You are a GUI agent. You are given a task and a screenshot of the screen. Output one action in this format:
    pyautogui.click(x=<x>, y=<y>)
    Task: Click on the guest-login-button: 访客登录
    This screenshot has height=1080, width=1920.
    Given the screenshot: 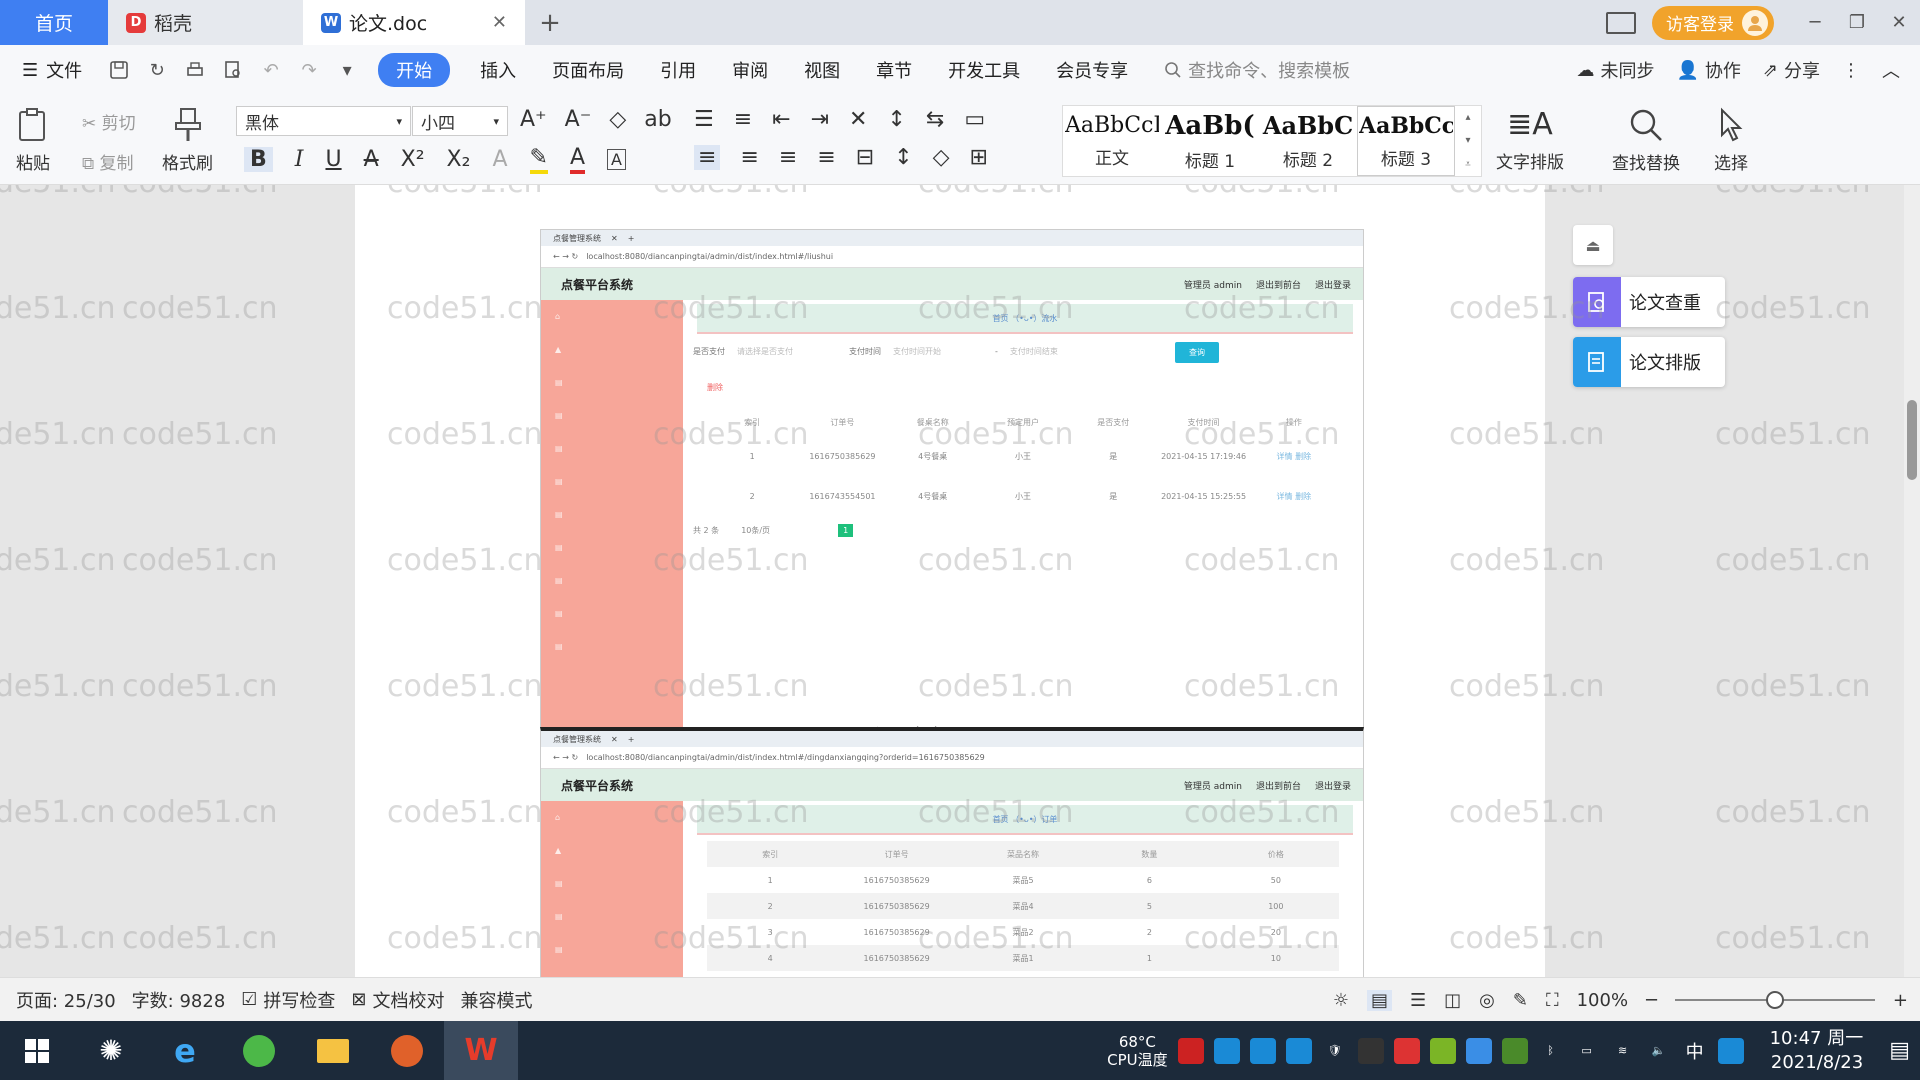 What is the action you would take?
    pyautogui.click(x=1713, y=22)
    